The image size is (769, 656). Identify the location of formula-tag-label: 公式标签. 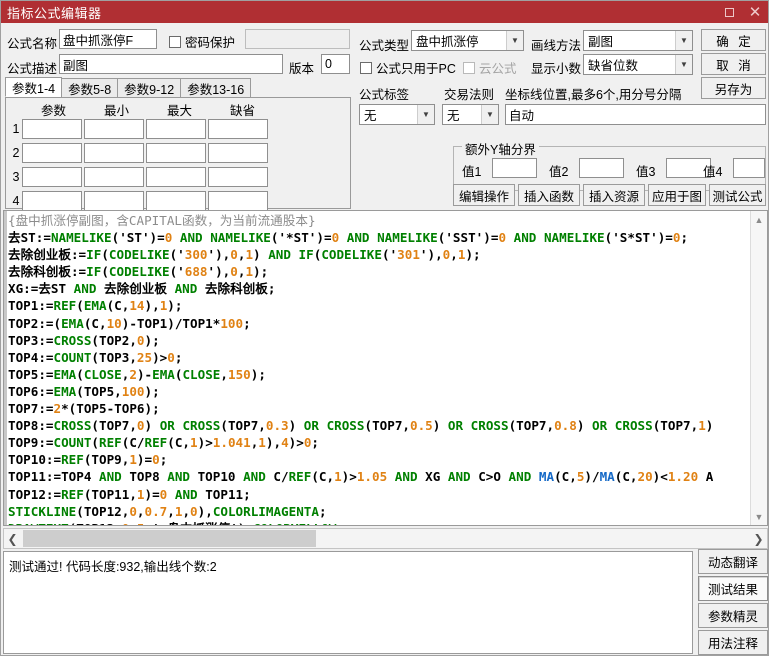
(384, 95).